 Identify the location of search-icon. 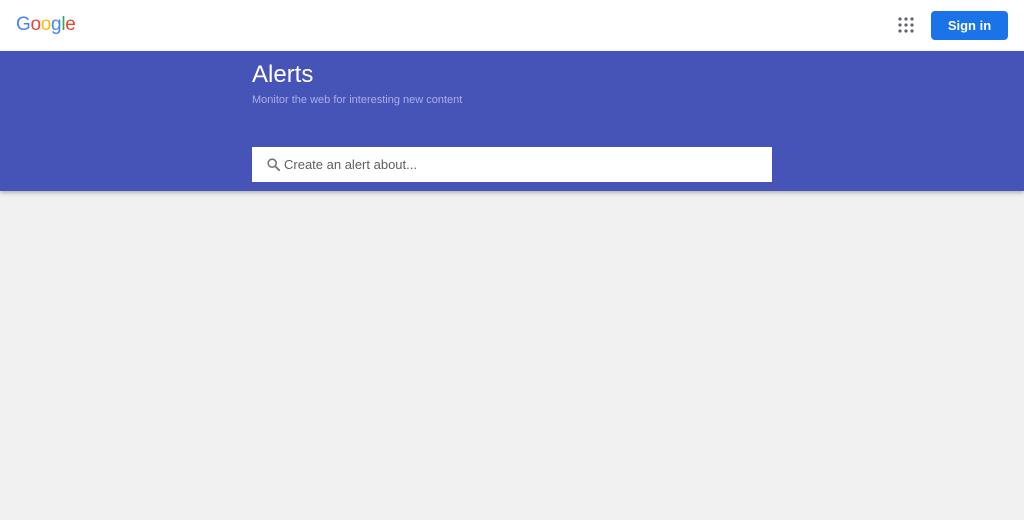
(273, 164).